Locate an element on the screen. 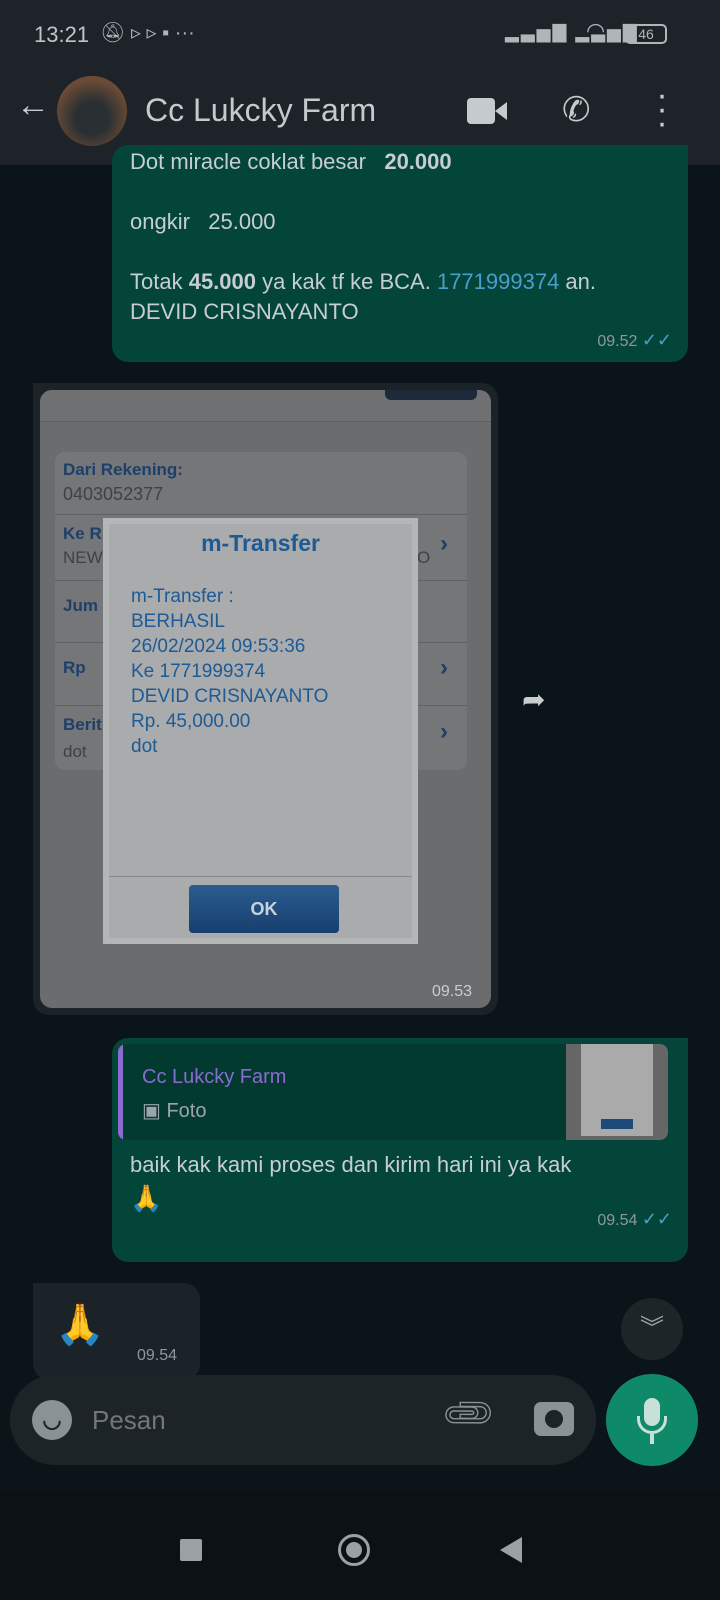 The width and height of the screenshot is (720, 1600). message-input is located at coordinates (262, 1420).